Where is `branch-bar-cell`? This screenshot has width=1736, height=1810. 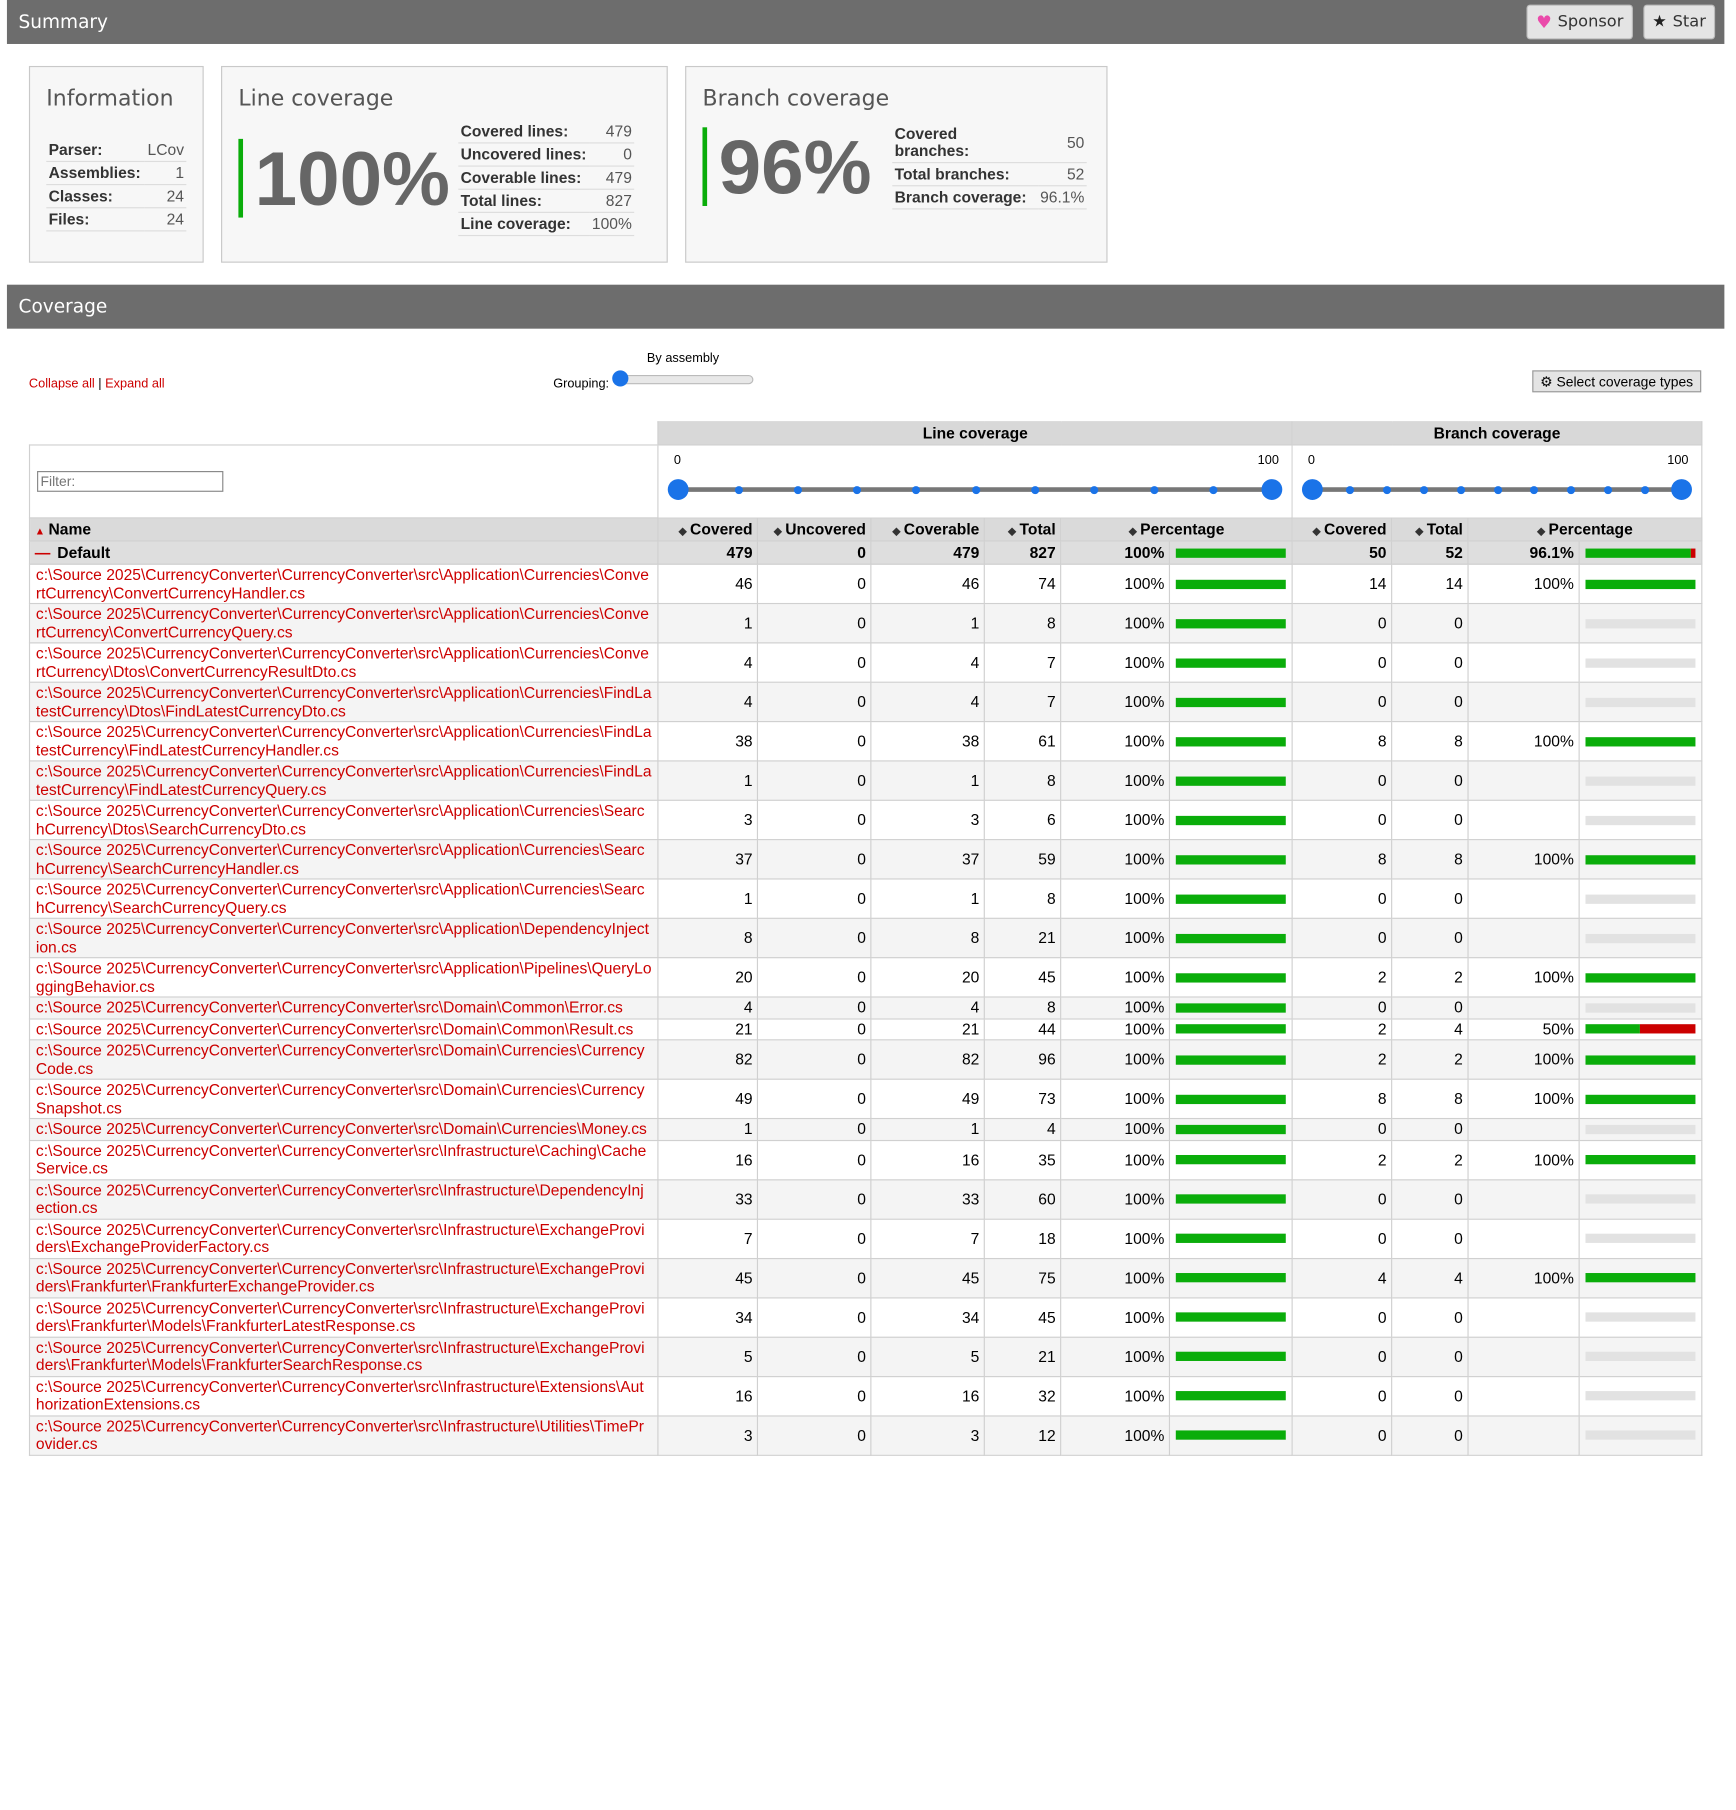
branch-bar-cell is located at coordinates (1640, 1199).